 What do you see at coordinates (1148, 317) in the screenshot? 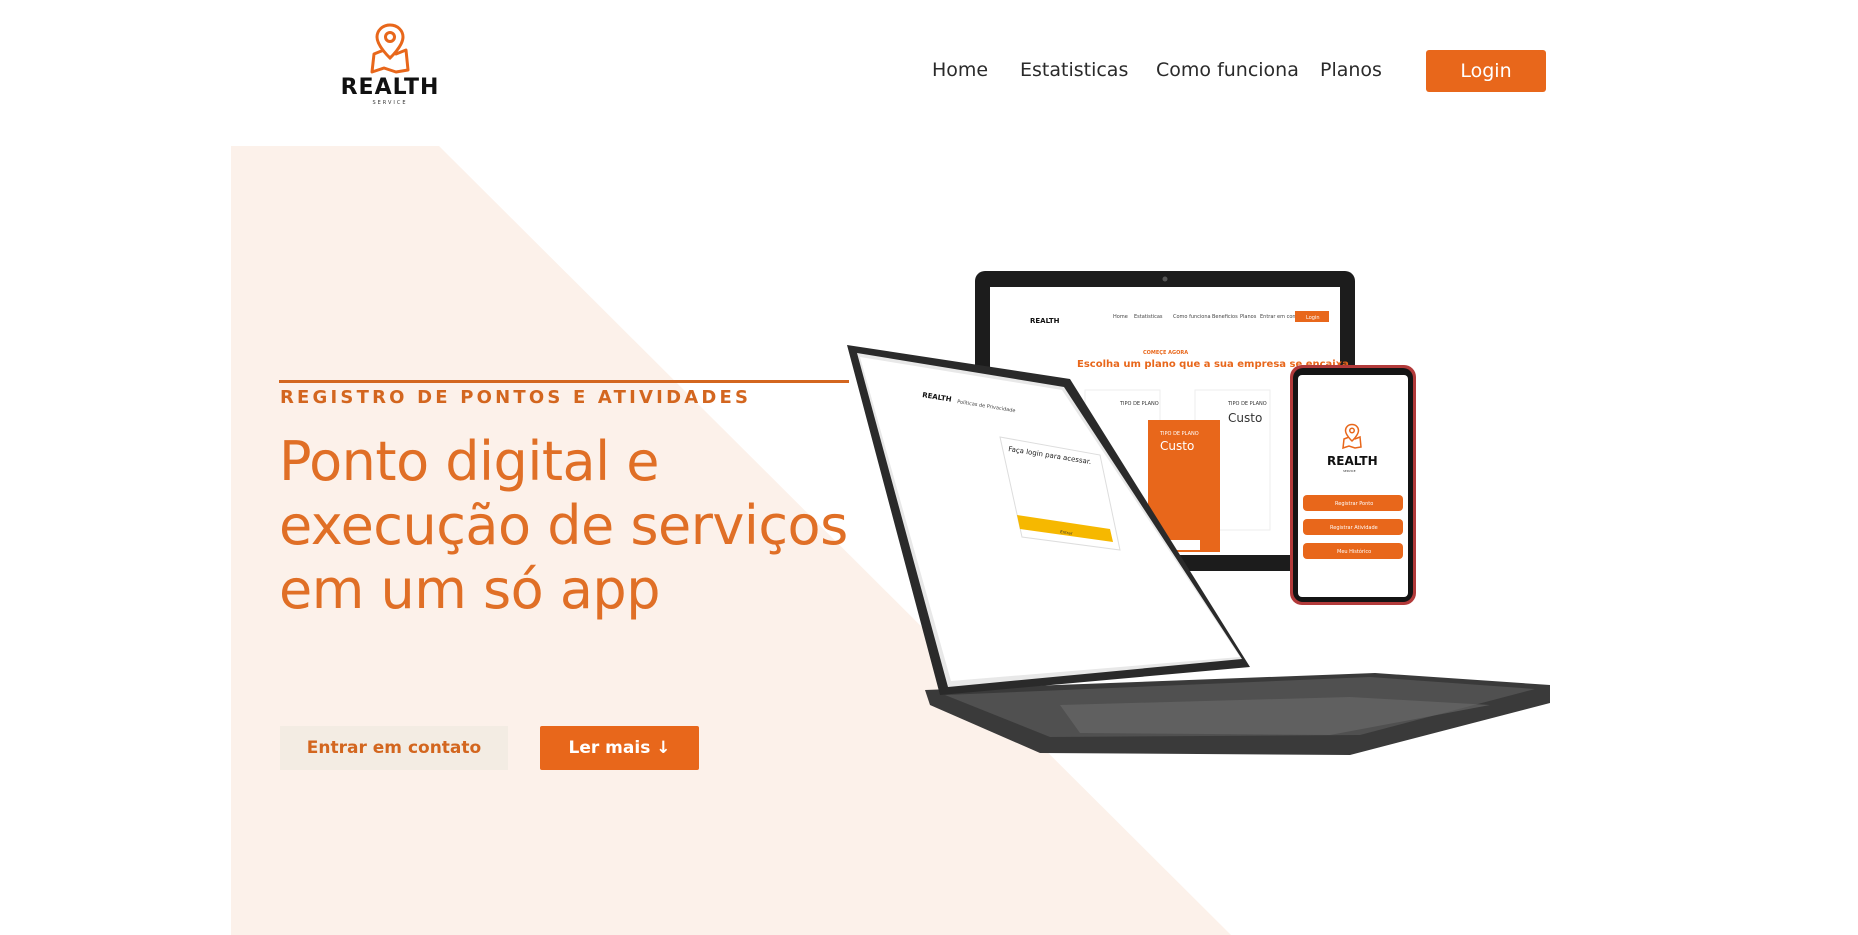
I see `monitor-nav-item: Estatisticas` at bounding box center [1148, 317].